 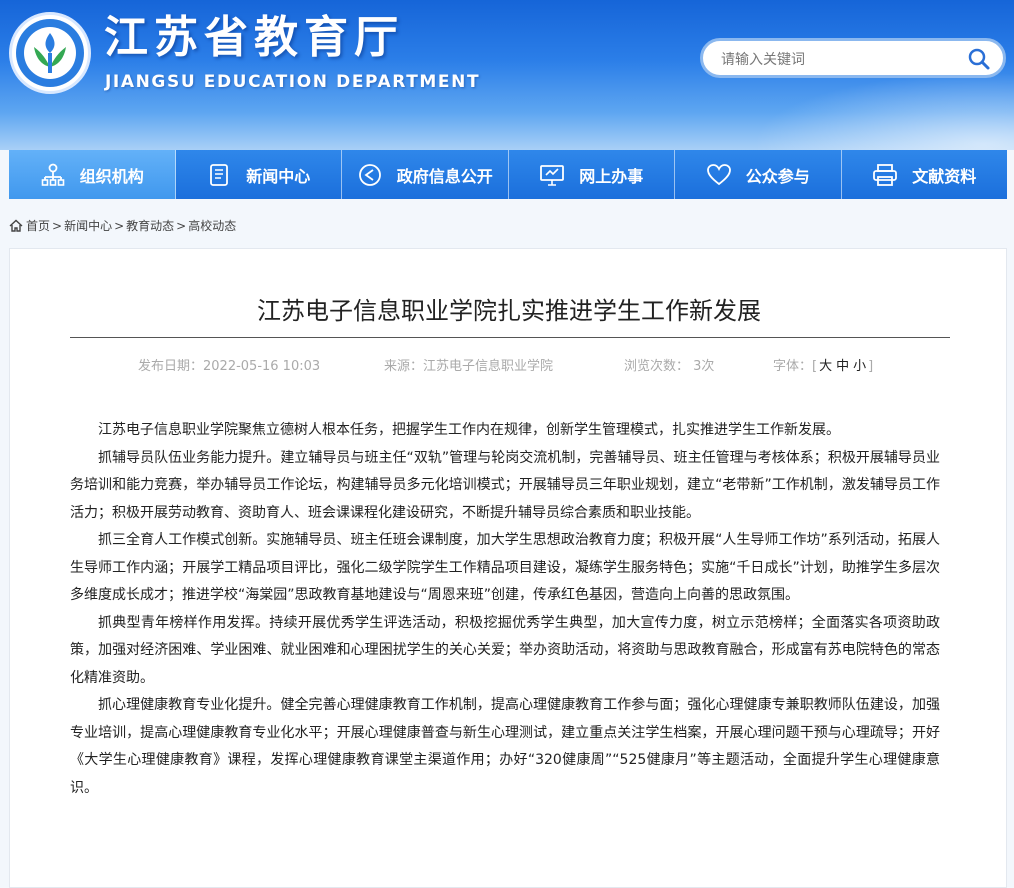 What do you see at coordinates (254, 37) in the screenshot?
I see `site-title: 江苏省教育厅` at bounding box center [254, 37].